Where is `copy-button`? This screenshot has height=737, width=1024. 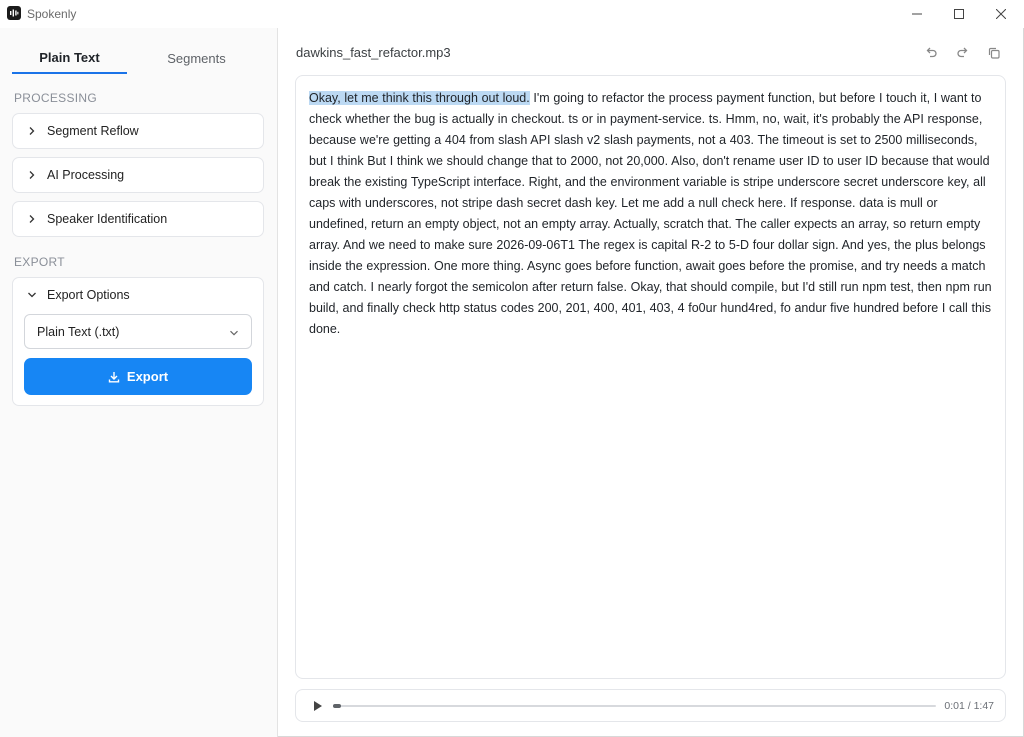 copy-button is located at coordinates (994, 53).